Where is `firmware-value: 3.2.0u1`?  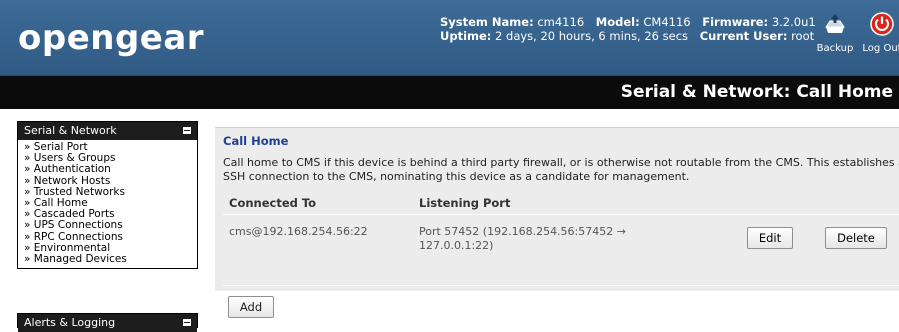
firmware-value: 3.2.0u1 is located at coordinates (793, 22).